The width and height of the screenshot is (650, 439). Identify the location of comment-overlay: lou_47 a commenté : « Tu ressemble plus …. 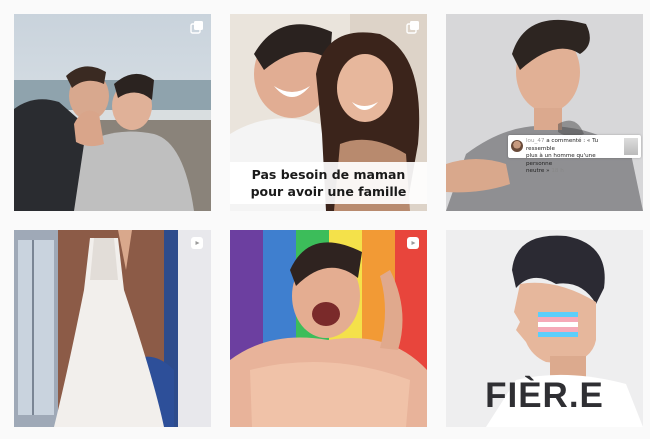
(574, 154).